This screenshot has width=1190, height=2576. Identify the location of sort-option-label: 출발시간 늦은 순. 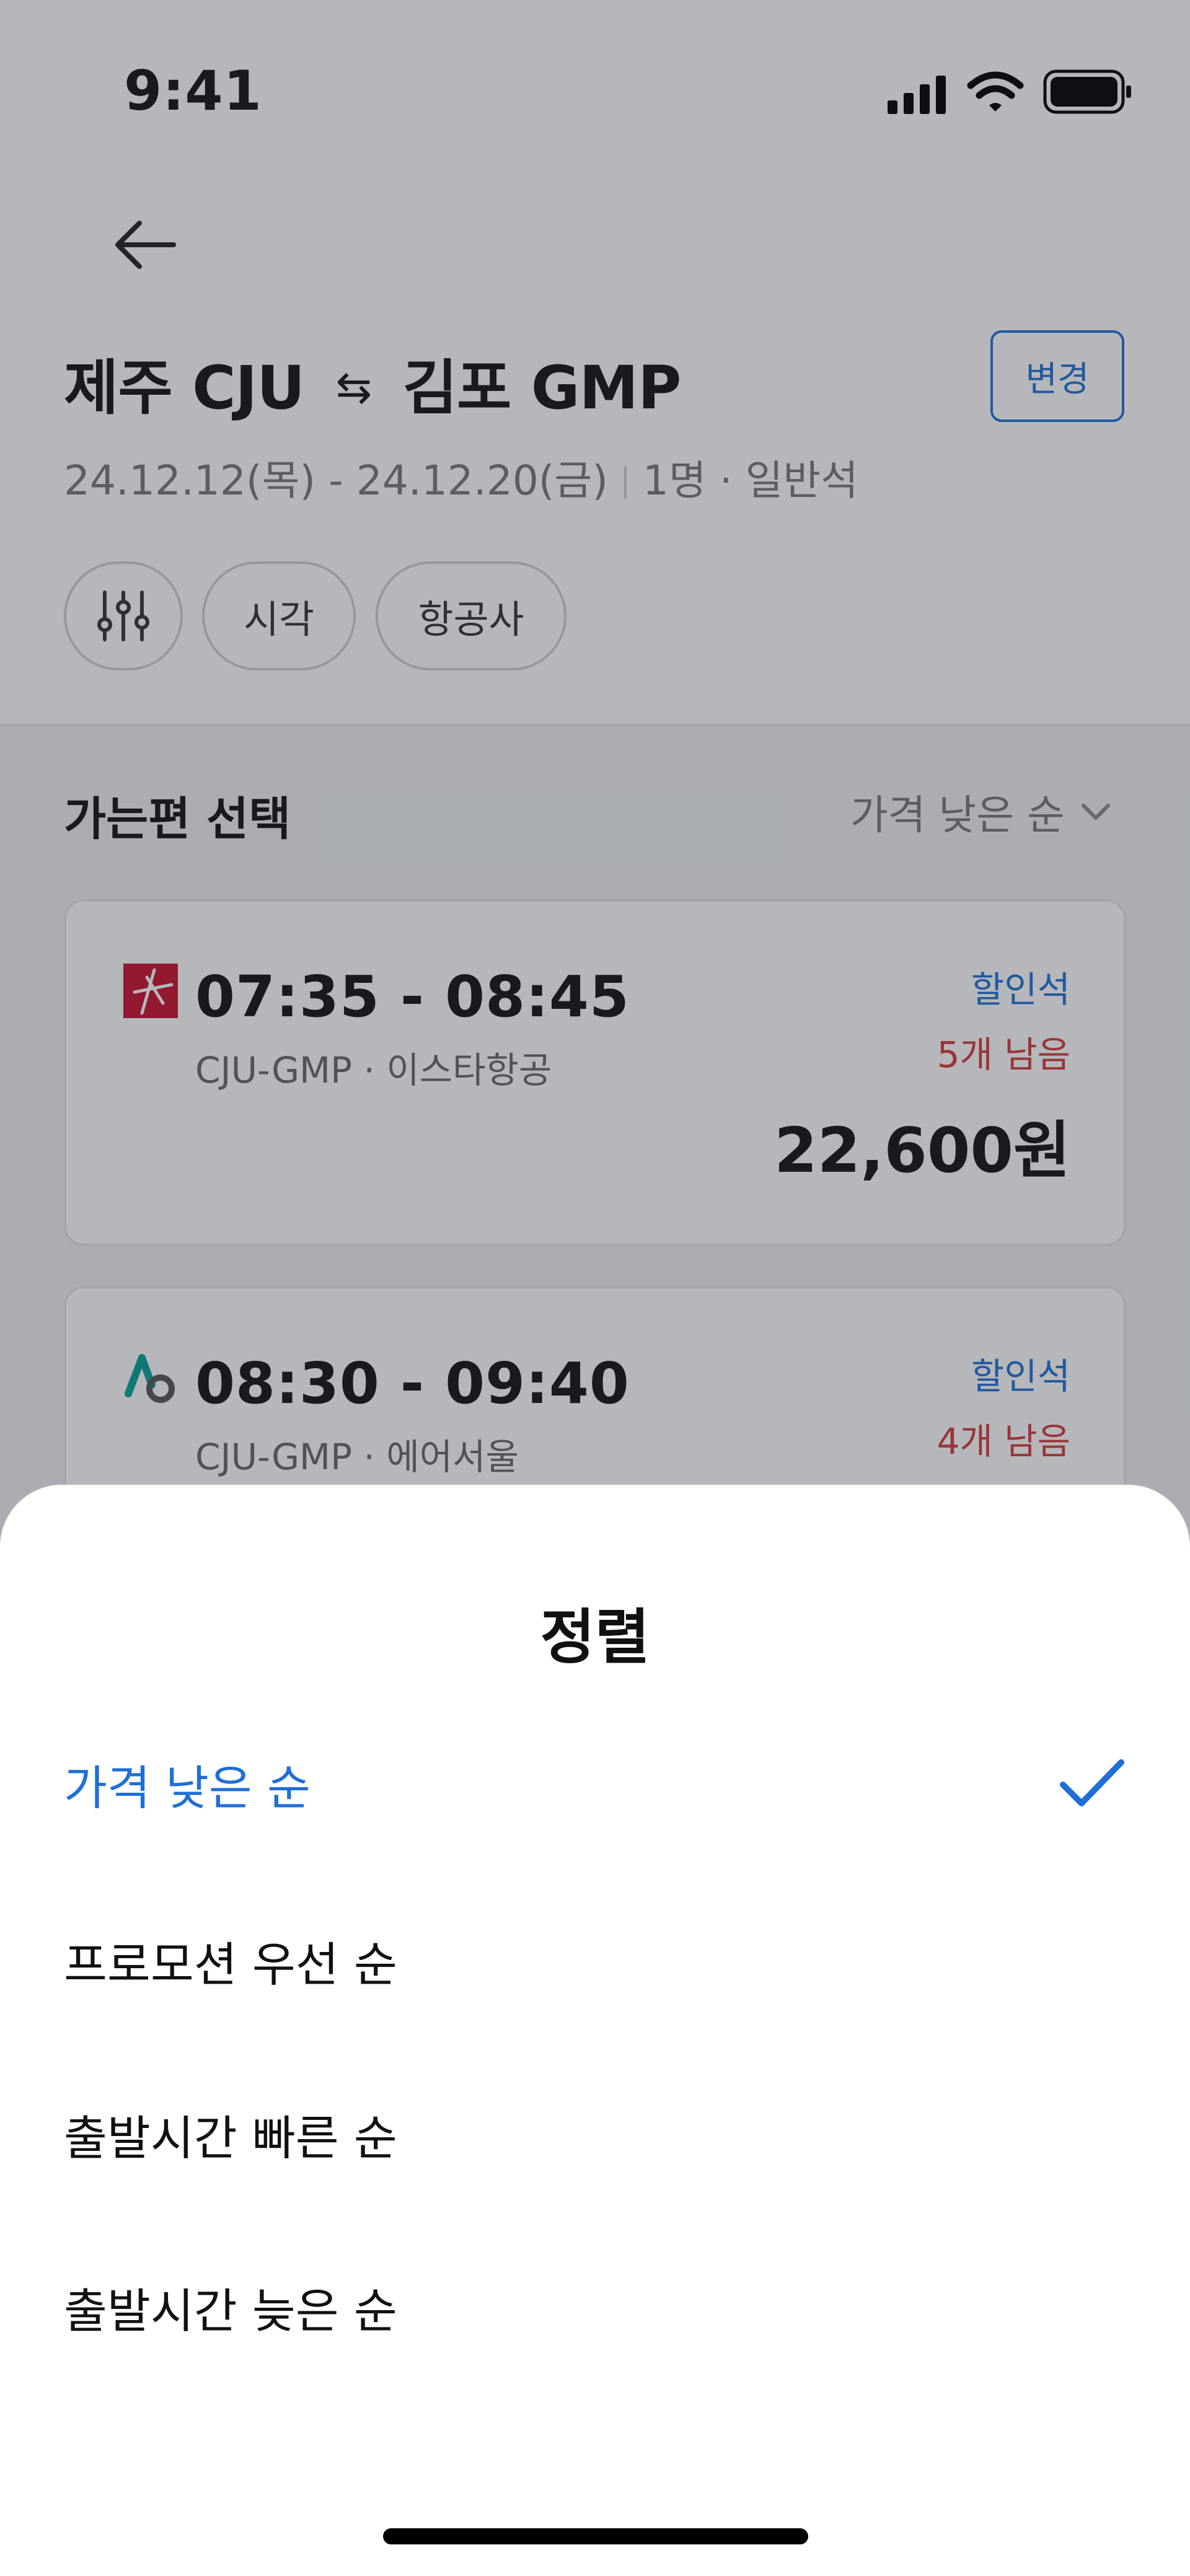
(230, 2312).